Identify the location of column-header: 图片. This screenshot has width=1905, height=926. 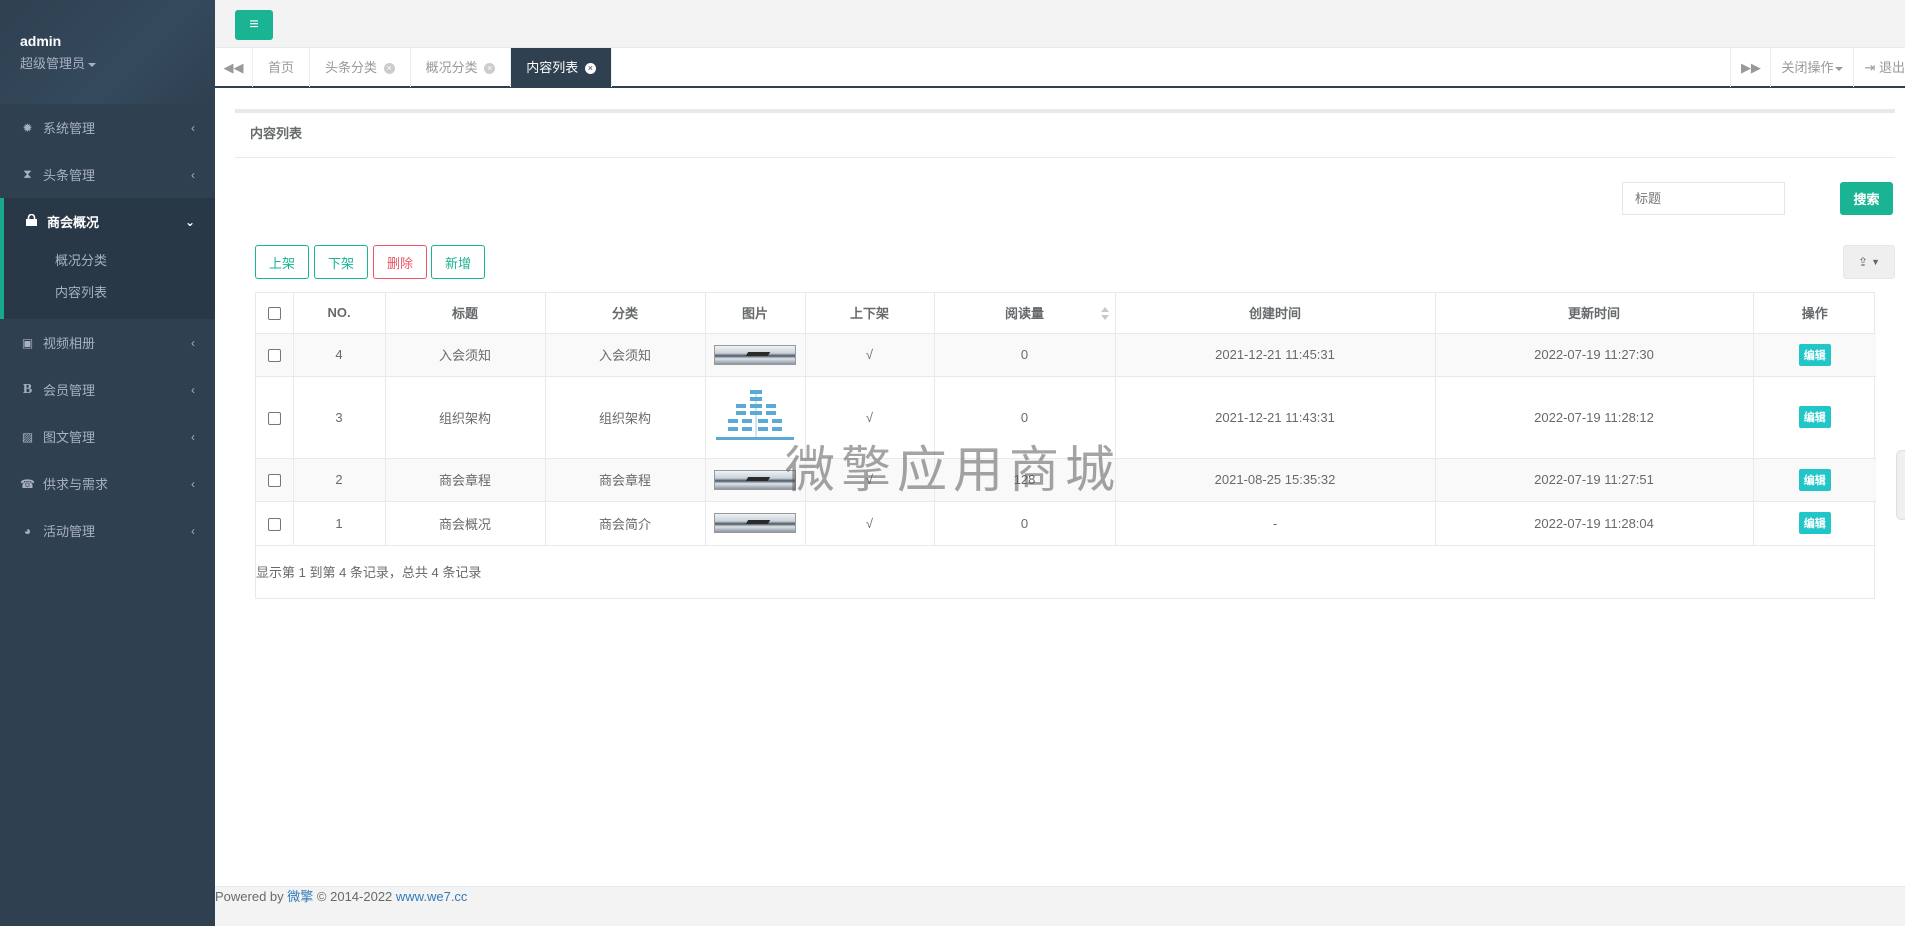
(755, 313).